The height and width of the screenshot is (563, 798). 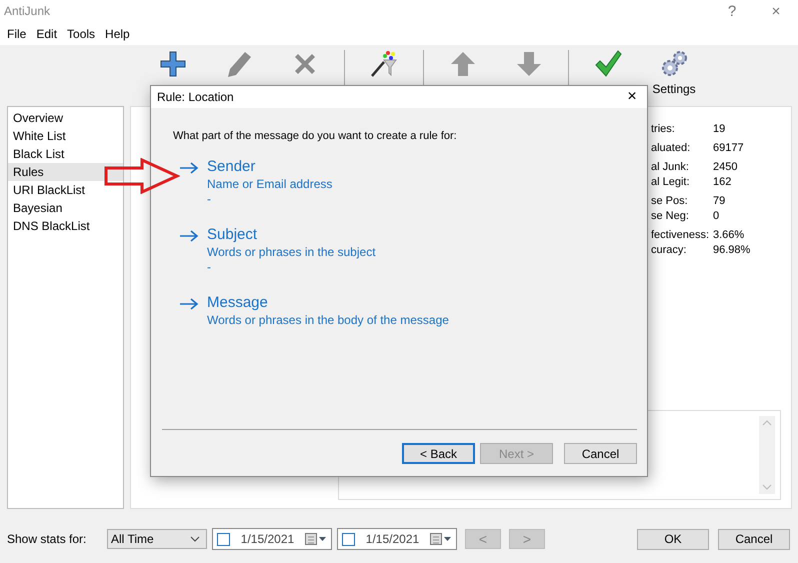 I want to click on prompt-text: What part of the message do you want to create a rule for:, so click(x=315, y=136).